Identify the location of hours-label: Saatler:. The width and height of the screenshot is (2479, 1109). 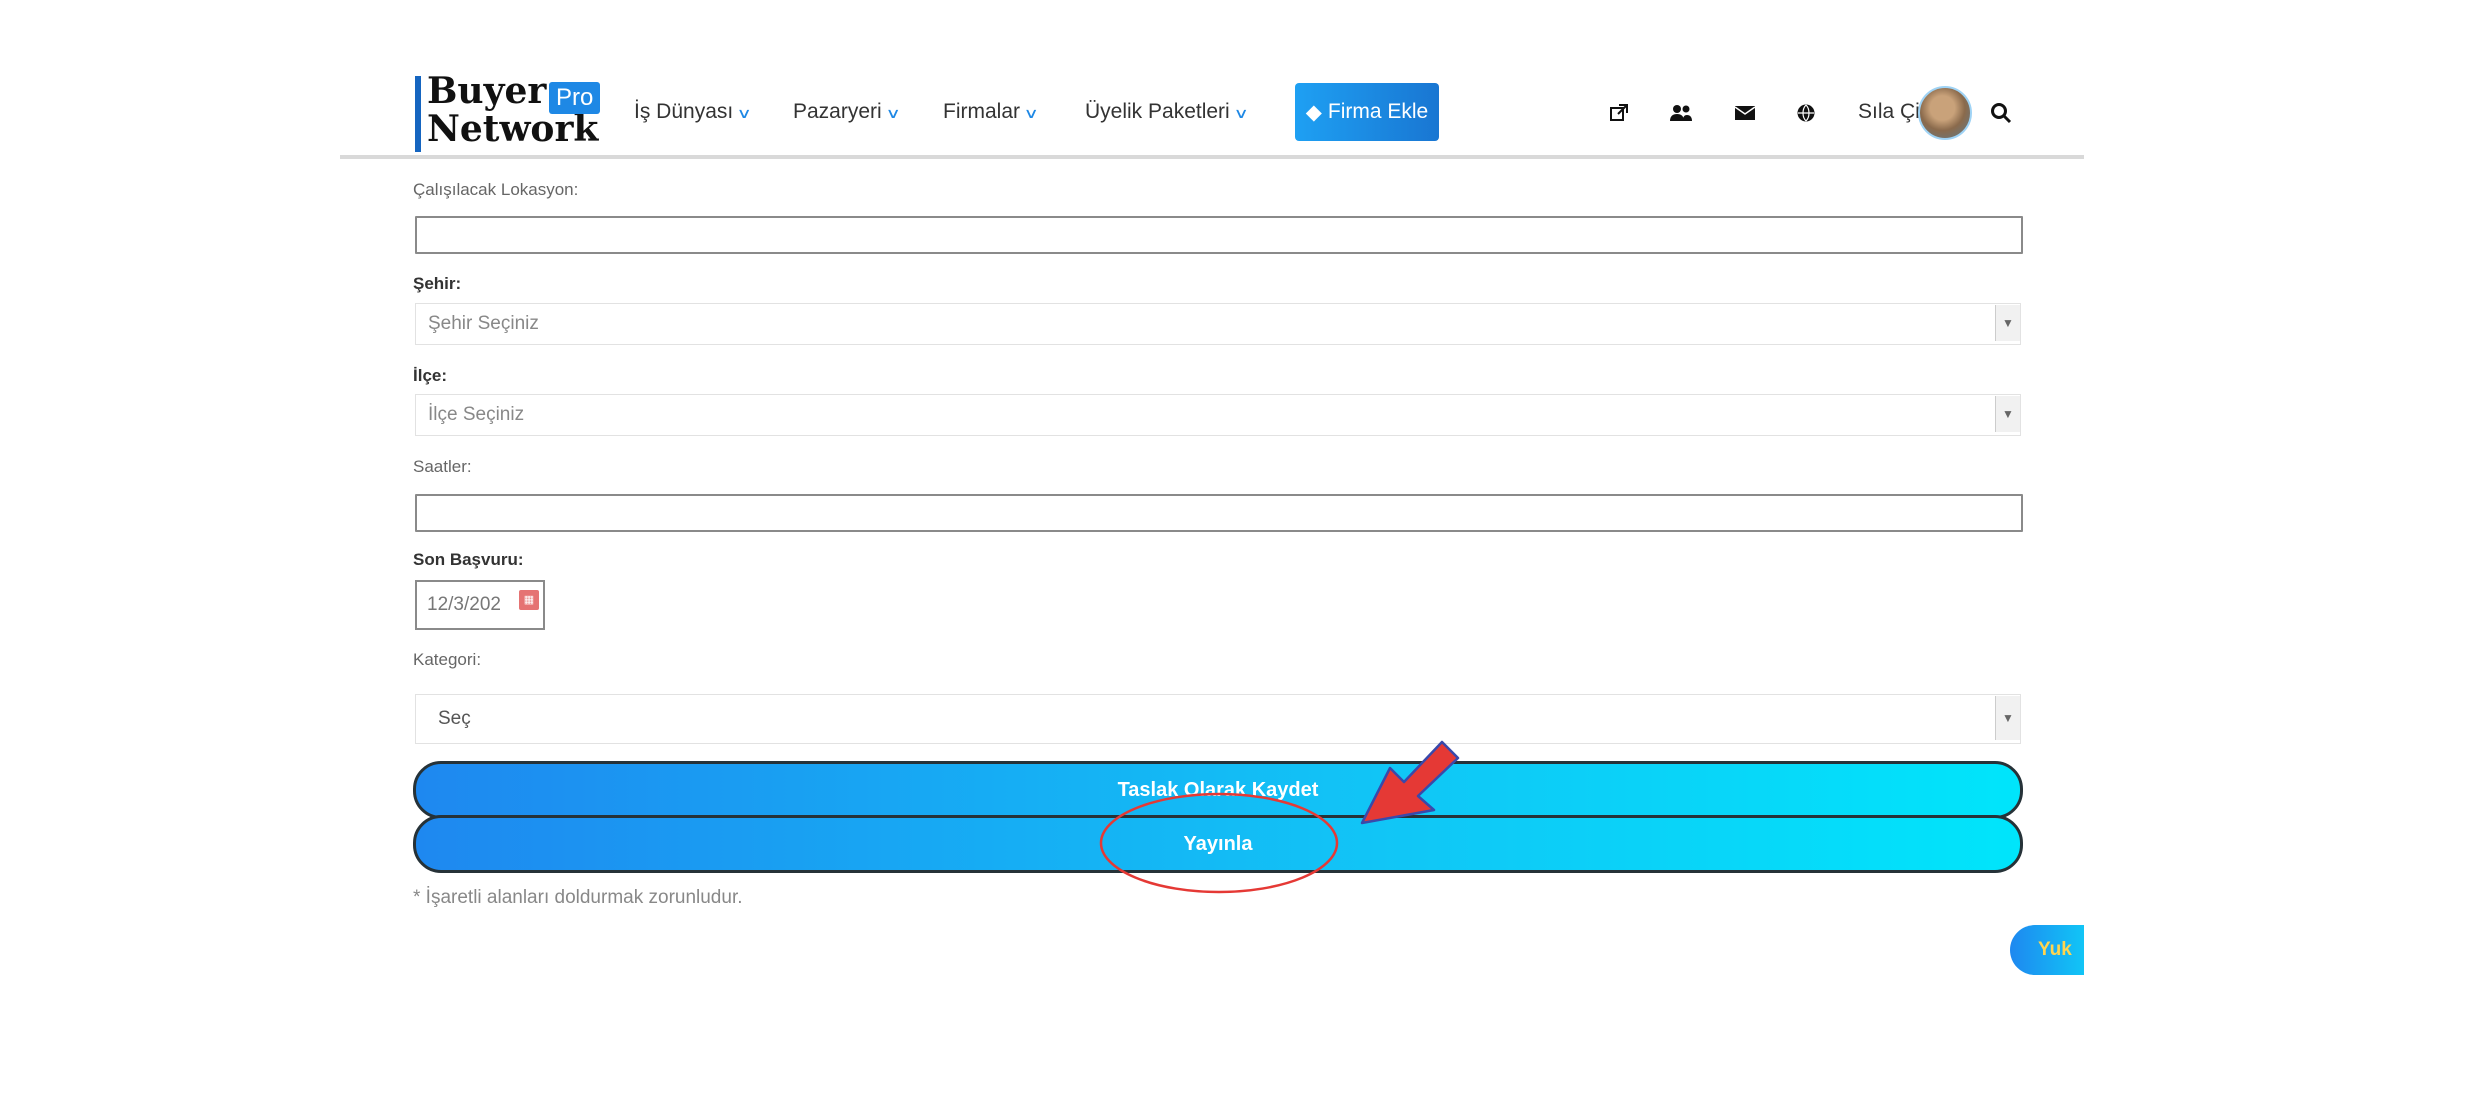
(442, 466).